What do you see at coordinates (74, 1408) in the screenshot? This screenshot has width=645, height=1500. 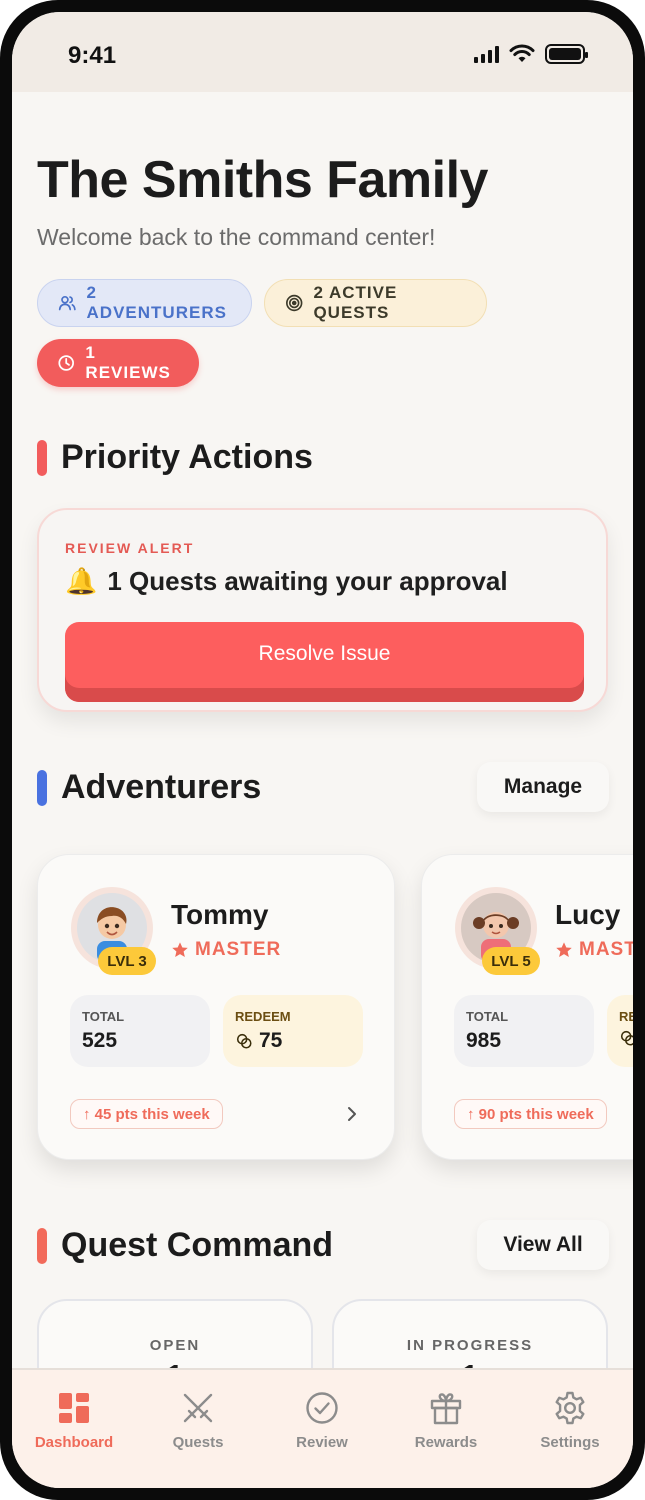 I see `dashboard-icon` at bounding box center [74, 1408].